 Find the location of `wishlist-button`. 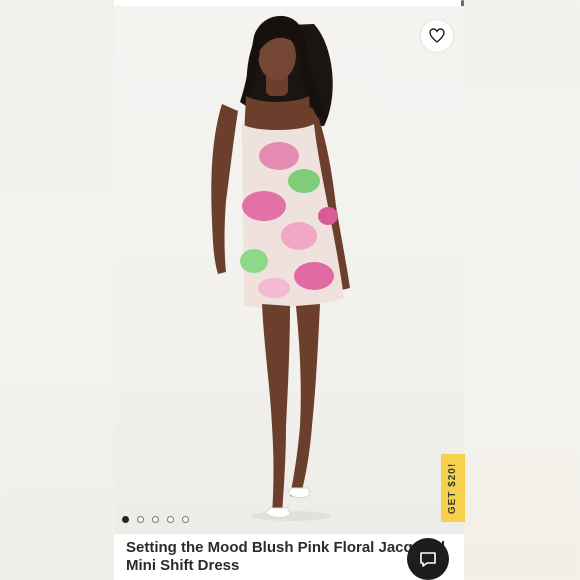

wishlist-button is located at coordinates (437, 36).